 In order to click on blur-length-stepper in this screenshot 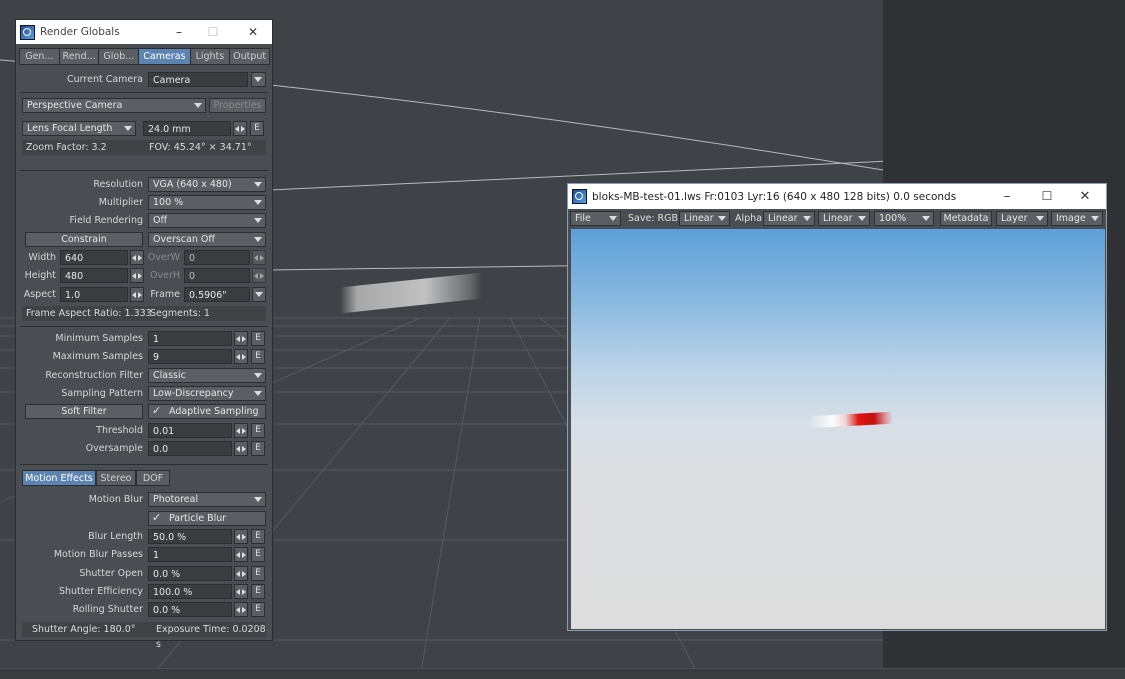, I will do `click(241, 536)`.